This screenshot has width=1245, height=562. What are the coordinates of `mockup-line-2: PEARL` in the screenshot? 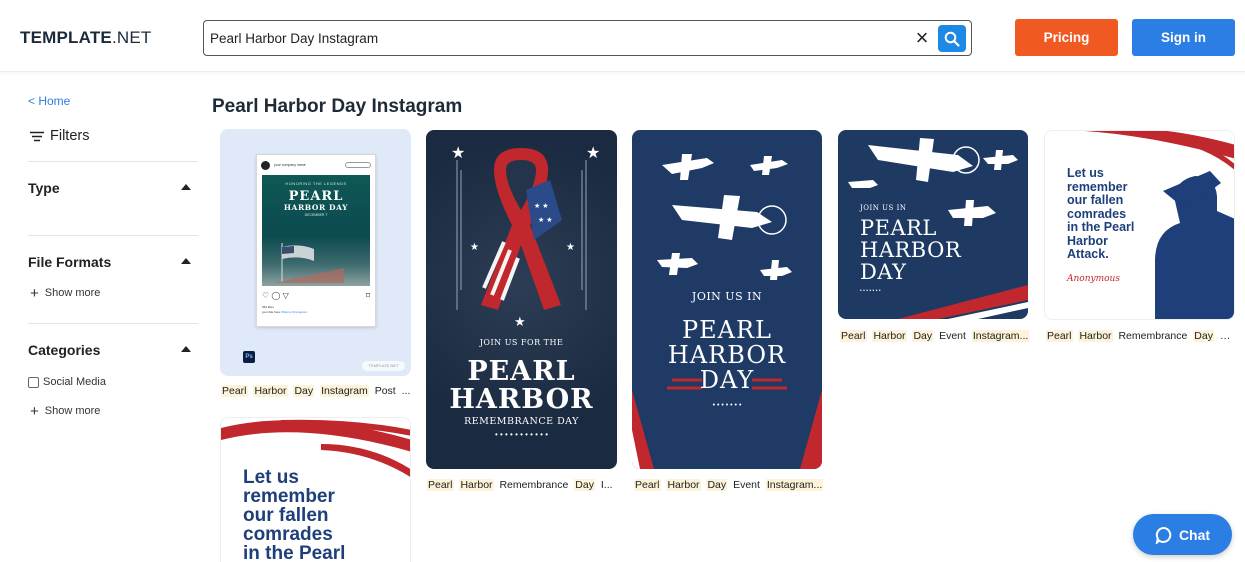 It's located at (316, 196).